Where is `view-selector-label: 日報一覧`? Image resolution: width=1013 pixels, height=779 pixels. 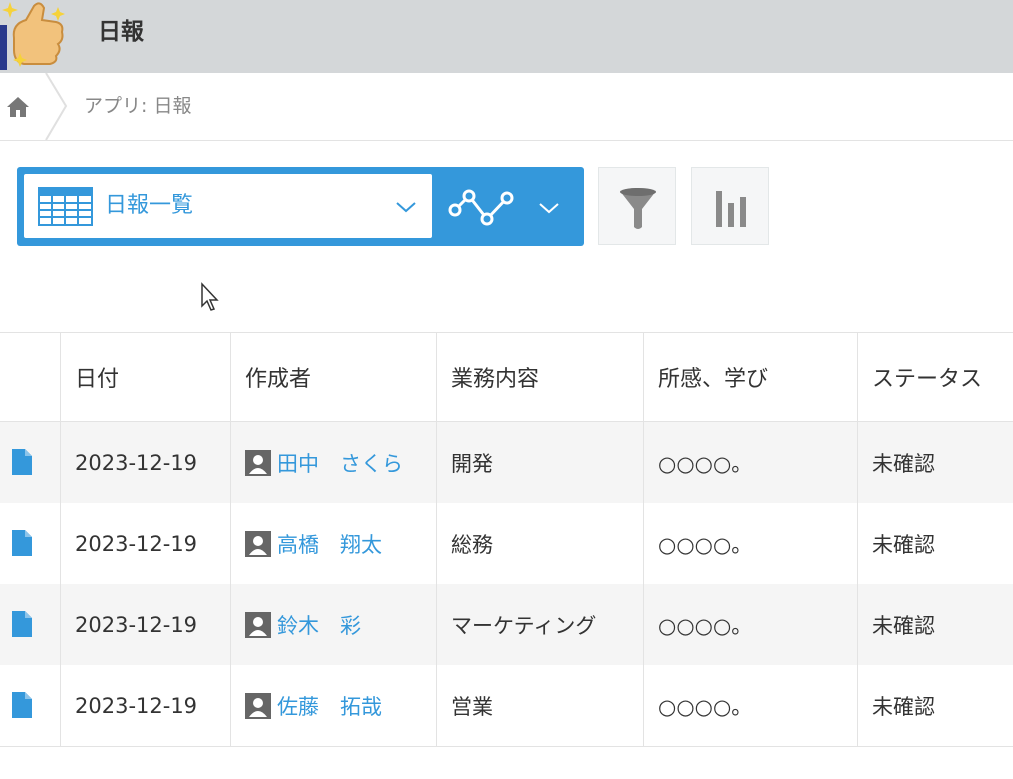
view-selector-label: 日報一覧 is located at coordinates (149, 205).